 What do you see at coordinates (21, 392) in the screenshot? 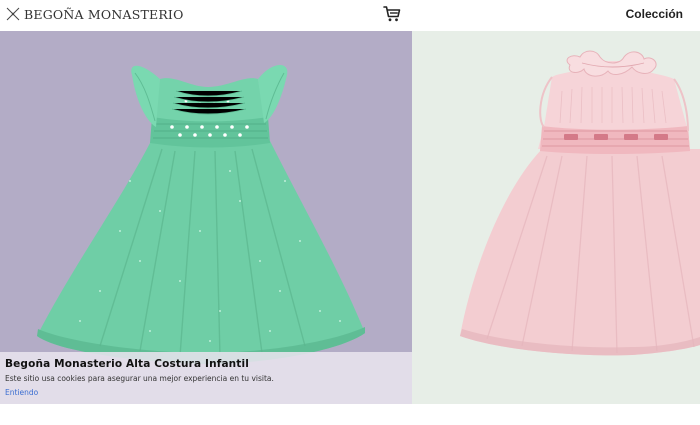
I see `cookie-accept-link: Entiendo` at bounding box center [21, 392].